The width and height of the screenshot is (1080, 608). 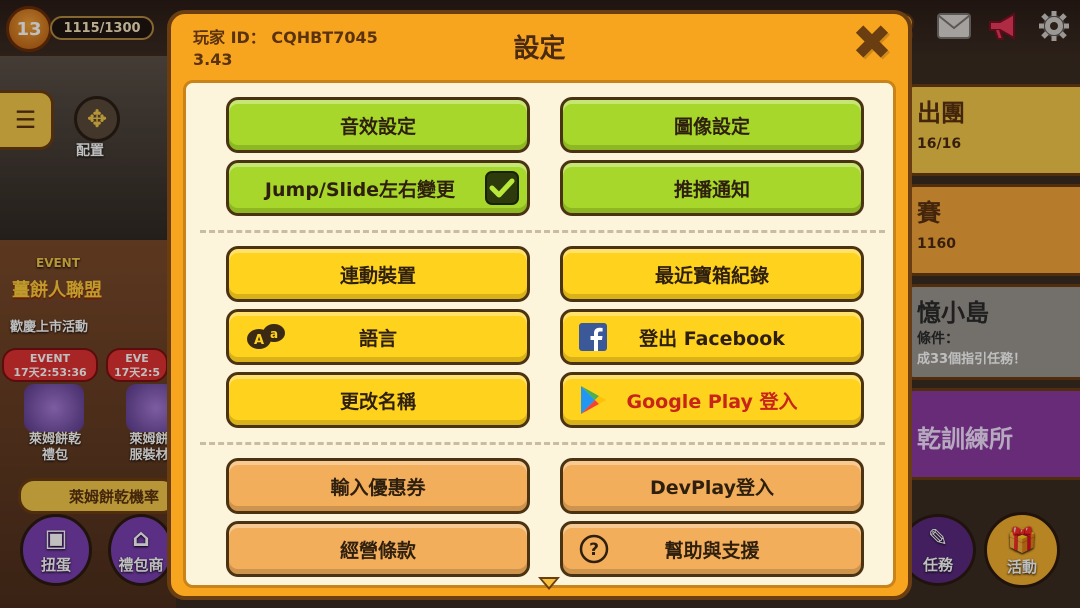 I want to click on button-label: 更改名稱, so click(x=377, y=401).